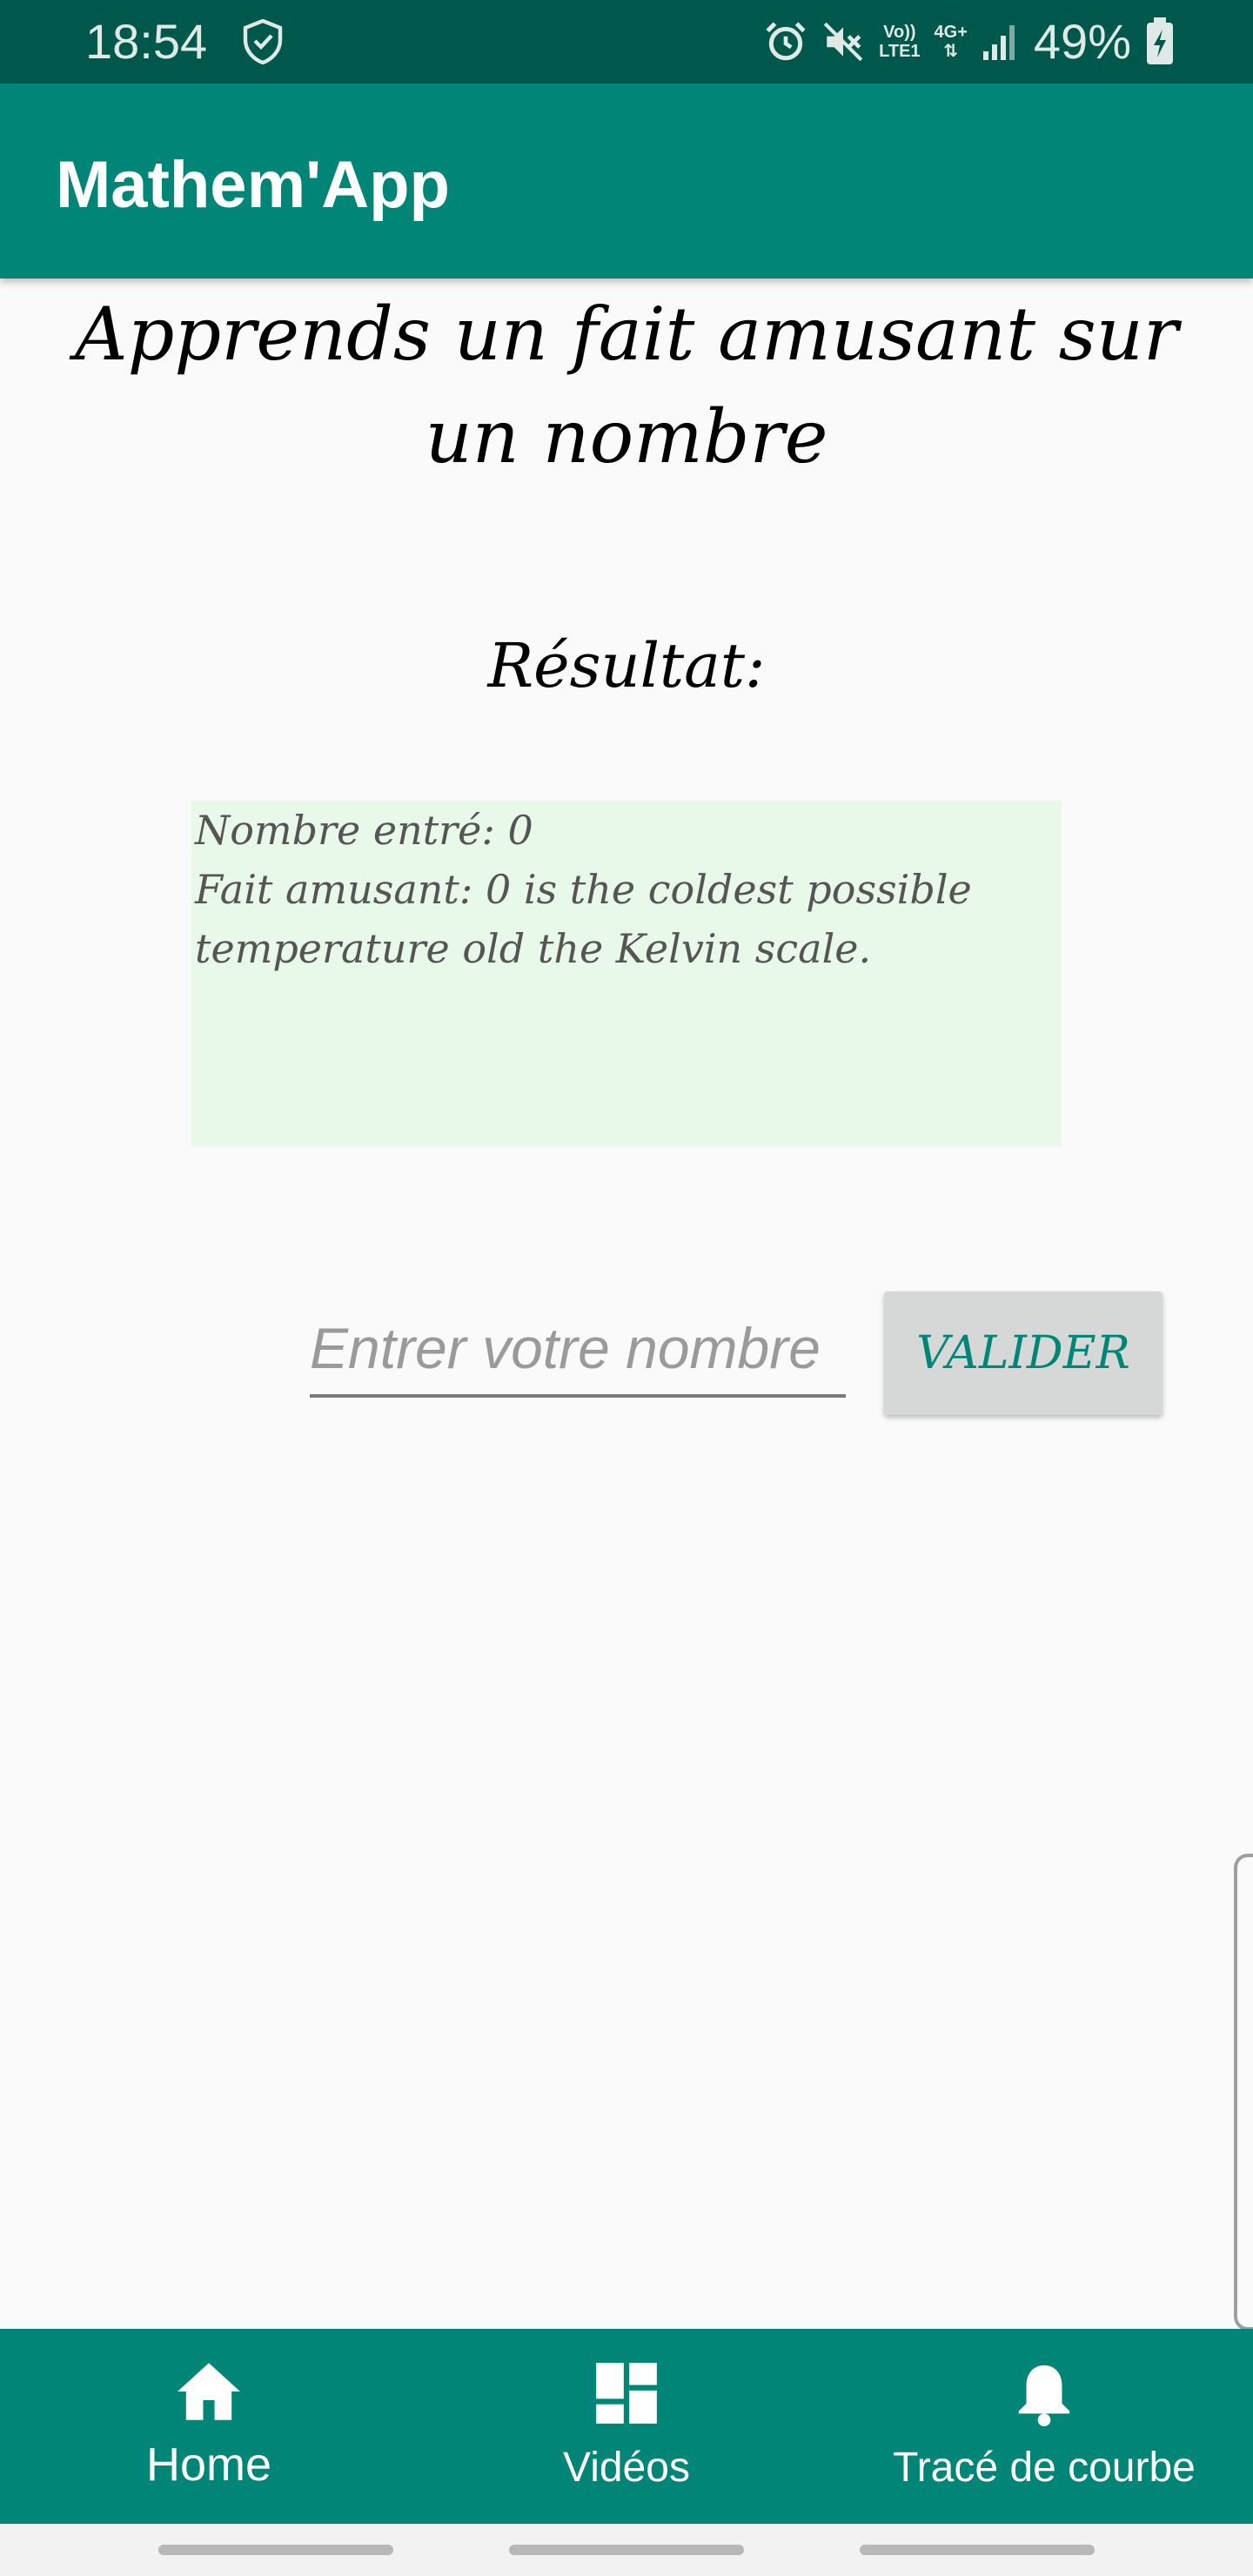 This screenshot has width=1253, height=2576. Describe the element at coordinates (263, 41) in the screenshot. I see `shield-icon` at that location.